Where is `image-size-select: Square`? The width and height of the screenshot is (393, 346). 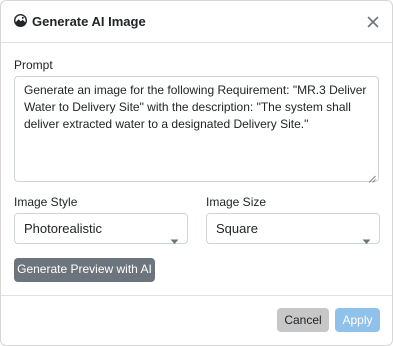
image-size-select: Square is located at coordinates (293, 228).